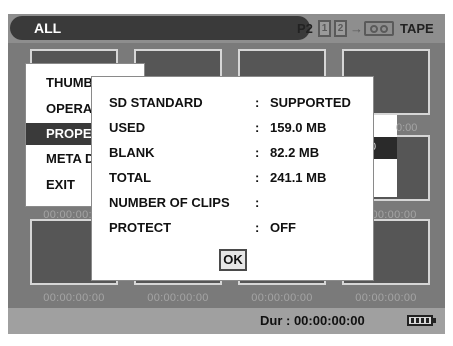  Describe the element at coordinates (169, 202) in the screenshot. I see `property-label: NUMBER OF CLIPS` at that location.